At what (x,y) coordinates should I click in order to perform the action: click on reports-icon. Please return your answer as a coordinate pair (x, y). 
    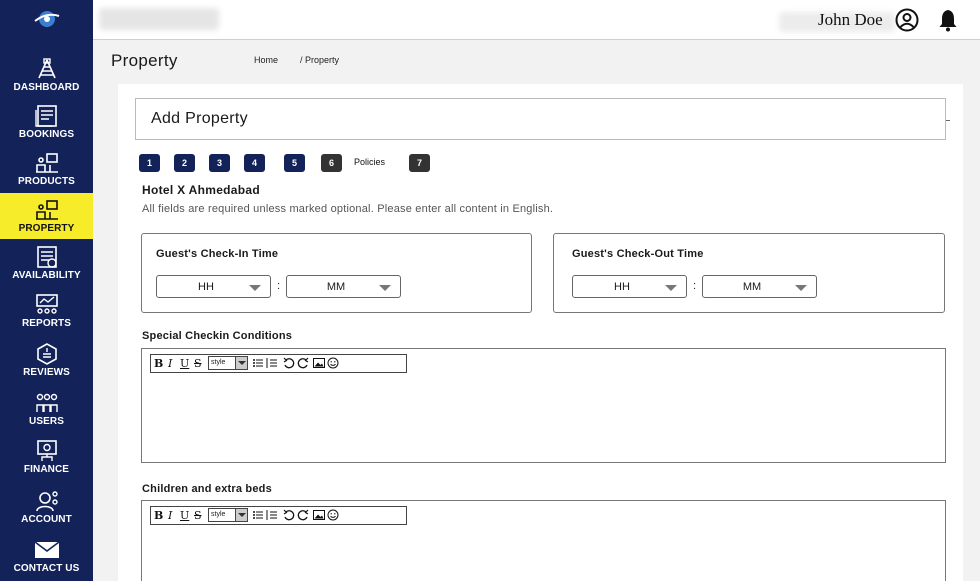
    Looking at the image, I should click on (46, 304).